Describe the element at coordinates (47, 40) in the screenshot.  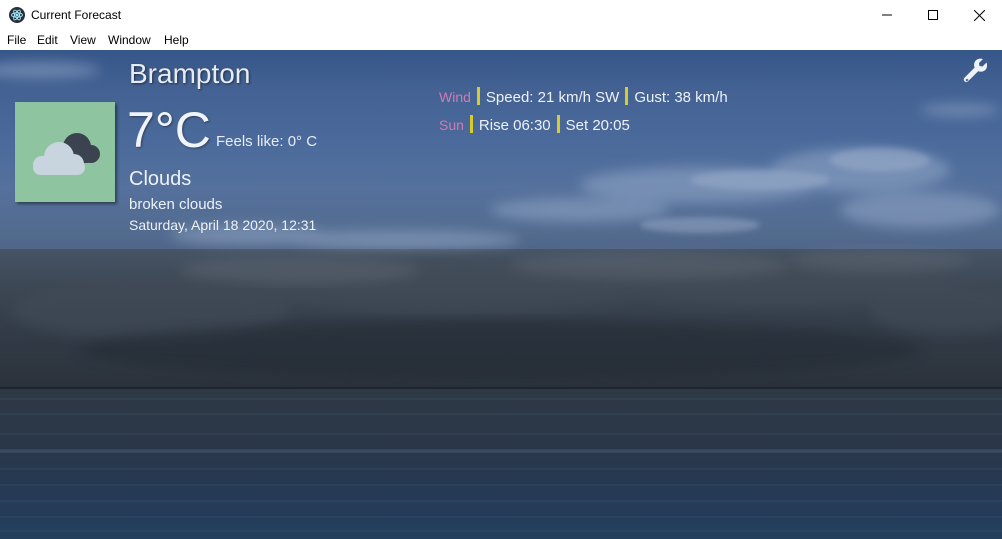
I see `menu-edit: Edit` at that location.